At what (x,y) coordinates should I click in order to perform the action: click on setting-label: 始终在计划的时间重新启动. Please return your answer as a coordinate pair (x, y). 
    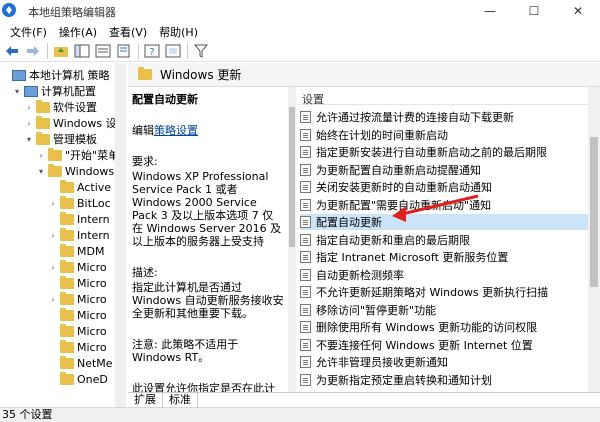
    Looking at the image, I should click on (382, 135).